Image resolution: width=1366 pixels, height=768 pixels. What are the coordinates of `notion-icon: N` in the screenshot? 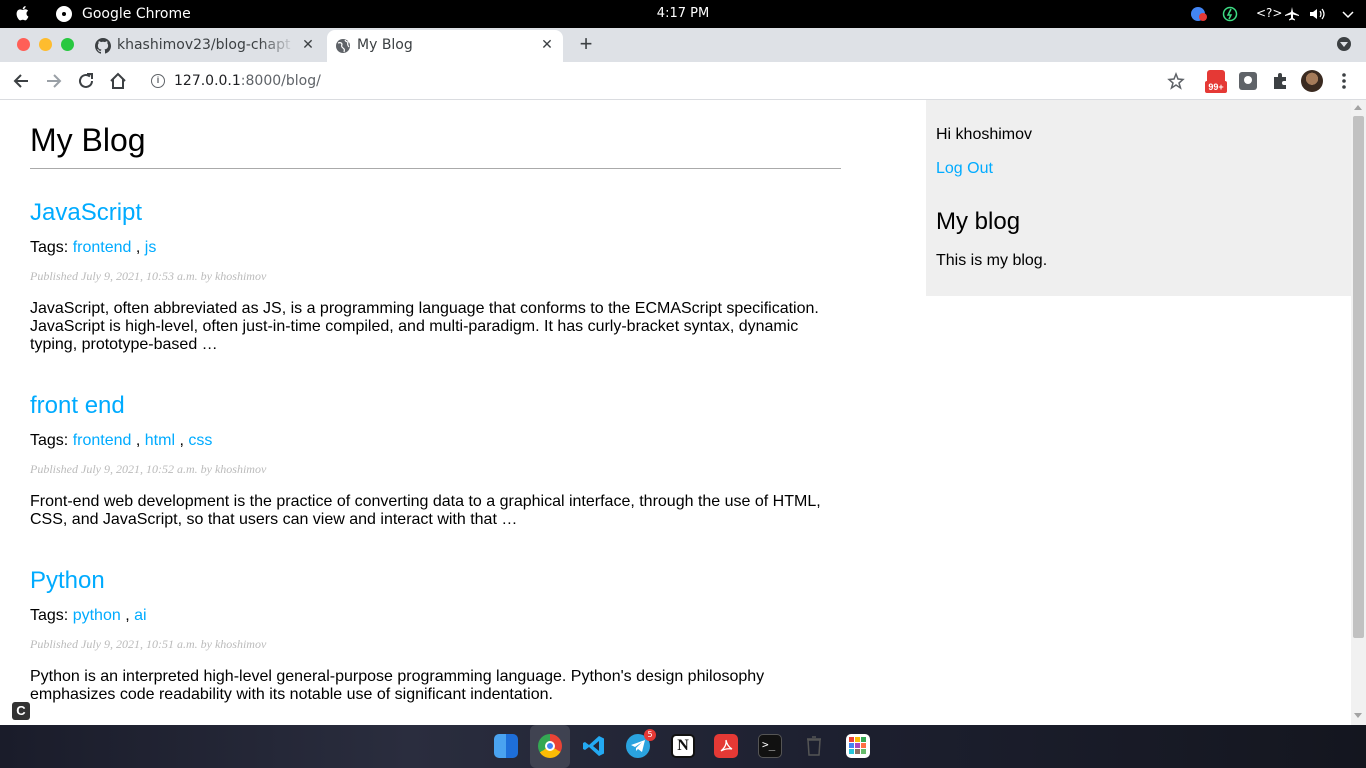 It's located at (683, 746).